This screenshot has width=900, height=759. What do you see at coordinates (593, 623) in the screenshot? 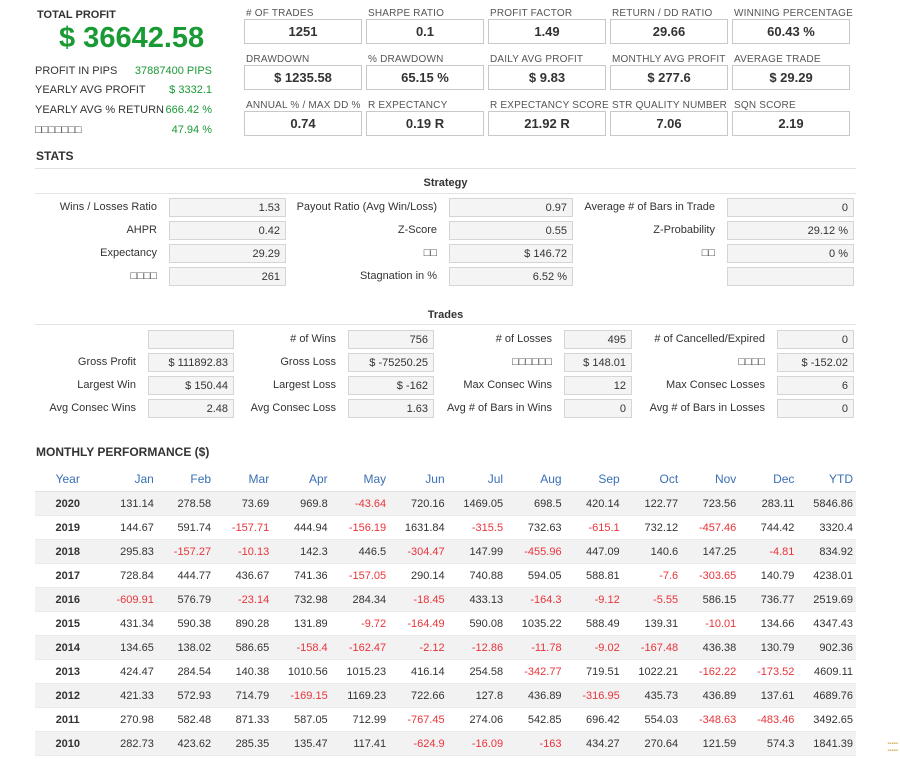
I see `month-value-cell: 588.49` at bounding box center [593, 623].